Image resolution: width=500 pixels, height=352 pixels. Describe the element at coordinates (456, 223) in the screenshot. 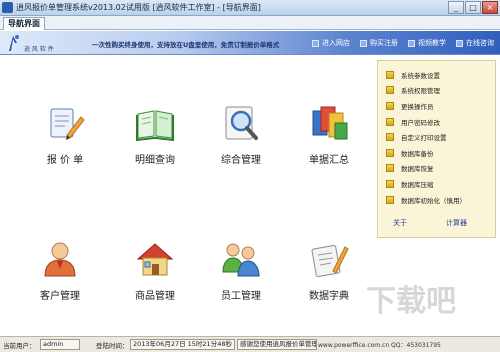

I see `calculator-link: 计算器` at that location.